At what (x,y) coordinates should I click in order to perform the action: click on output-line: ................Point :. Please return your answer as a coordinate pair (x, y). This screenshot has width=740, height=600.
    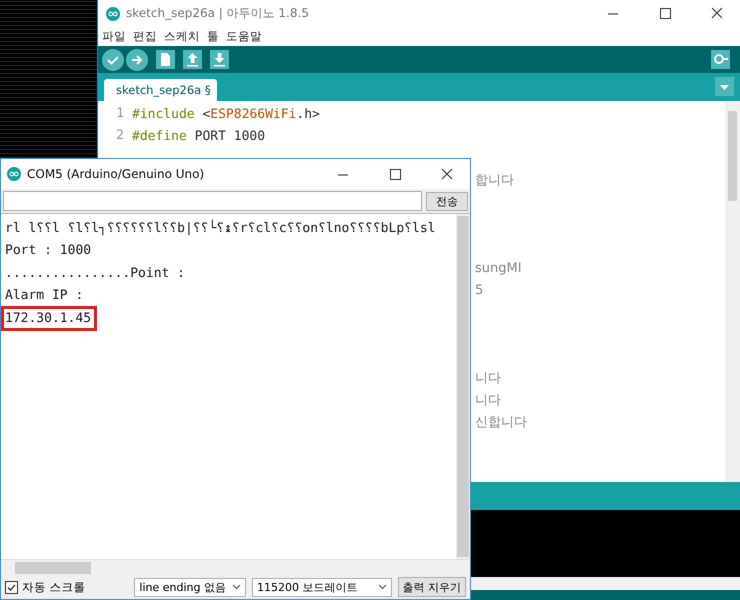
    Looking at the image, I should click on (95, 273).